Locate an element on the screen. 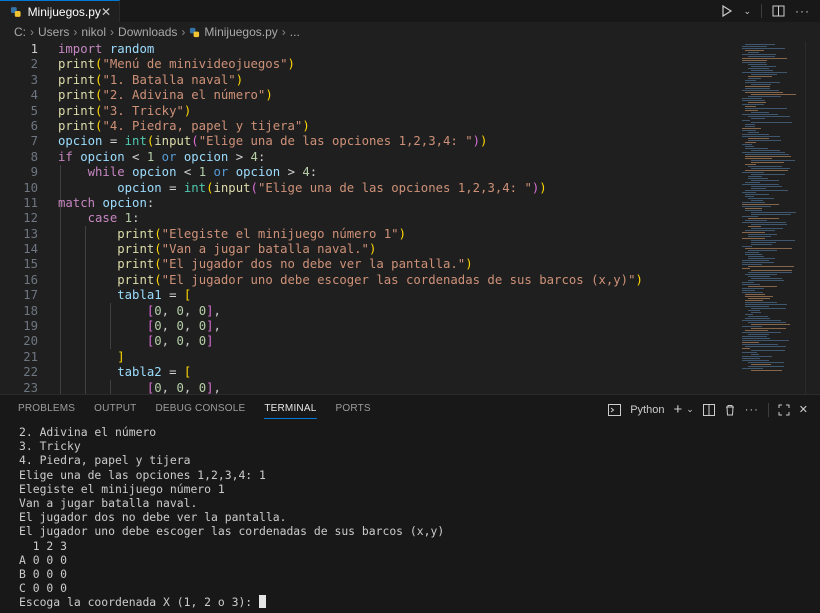 This screenshot has height=613, width=820. terminal-line: C 0 0 0 is located at coordinates (43, 588).